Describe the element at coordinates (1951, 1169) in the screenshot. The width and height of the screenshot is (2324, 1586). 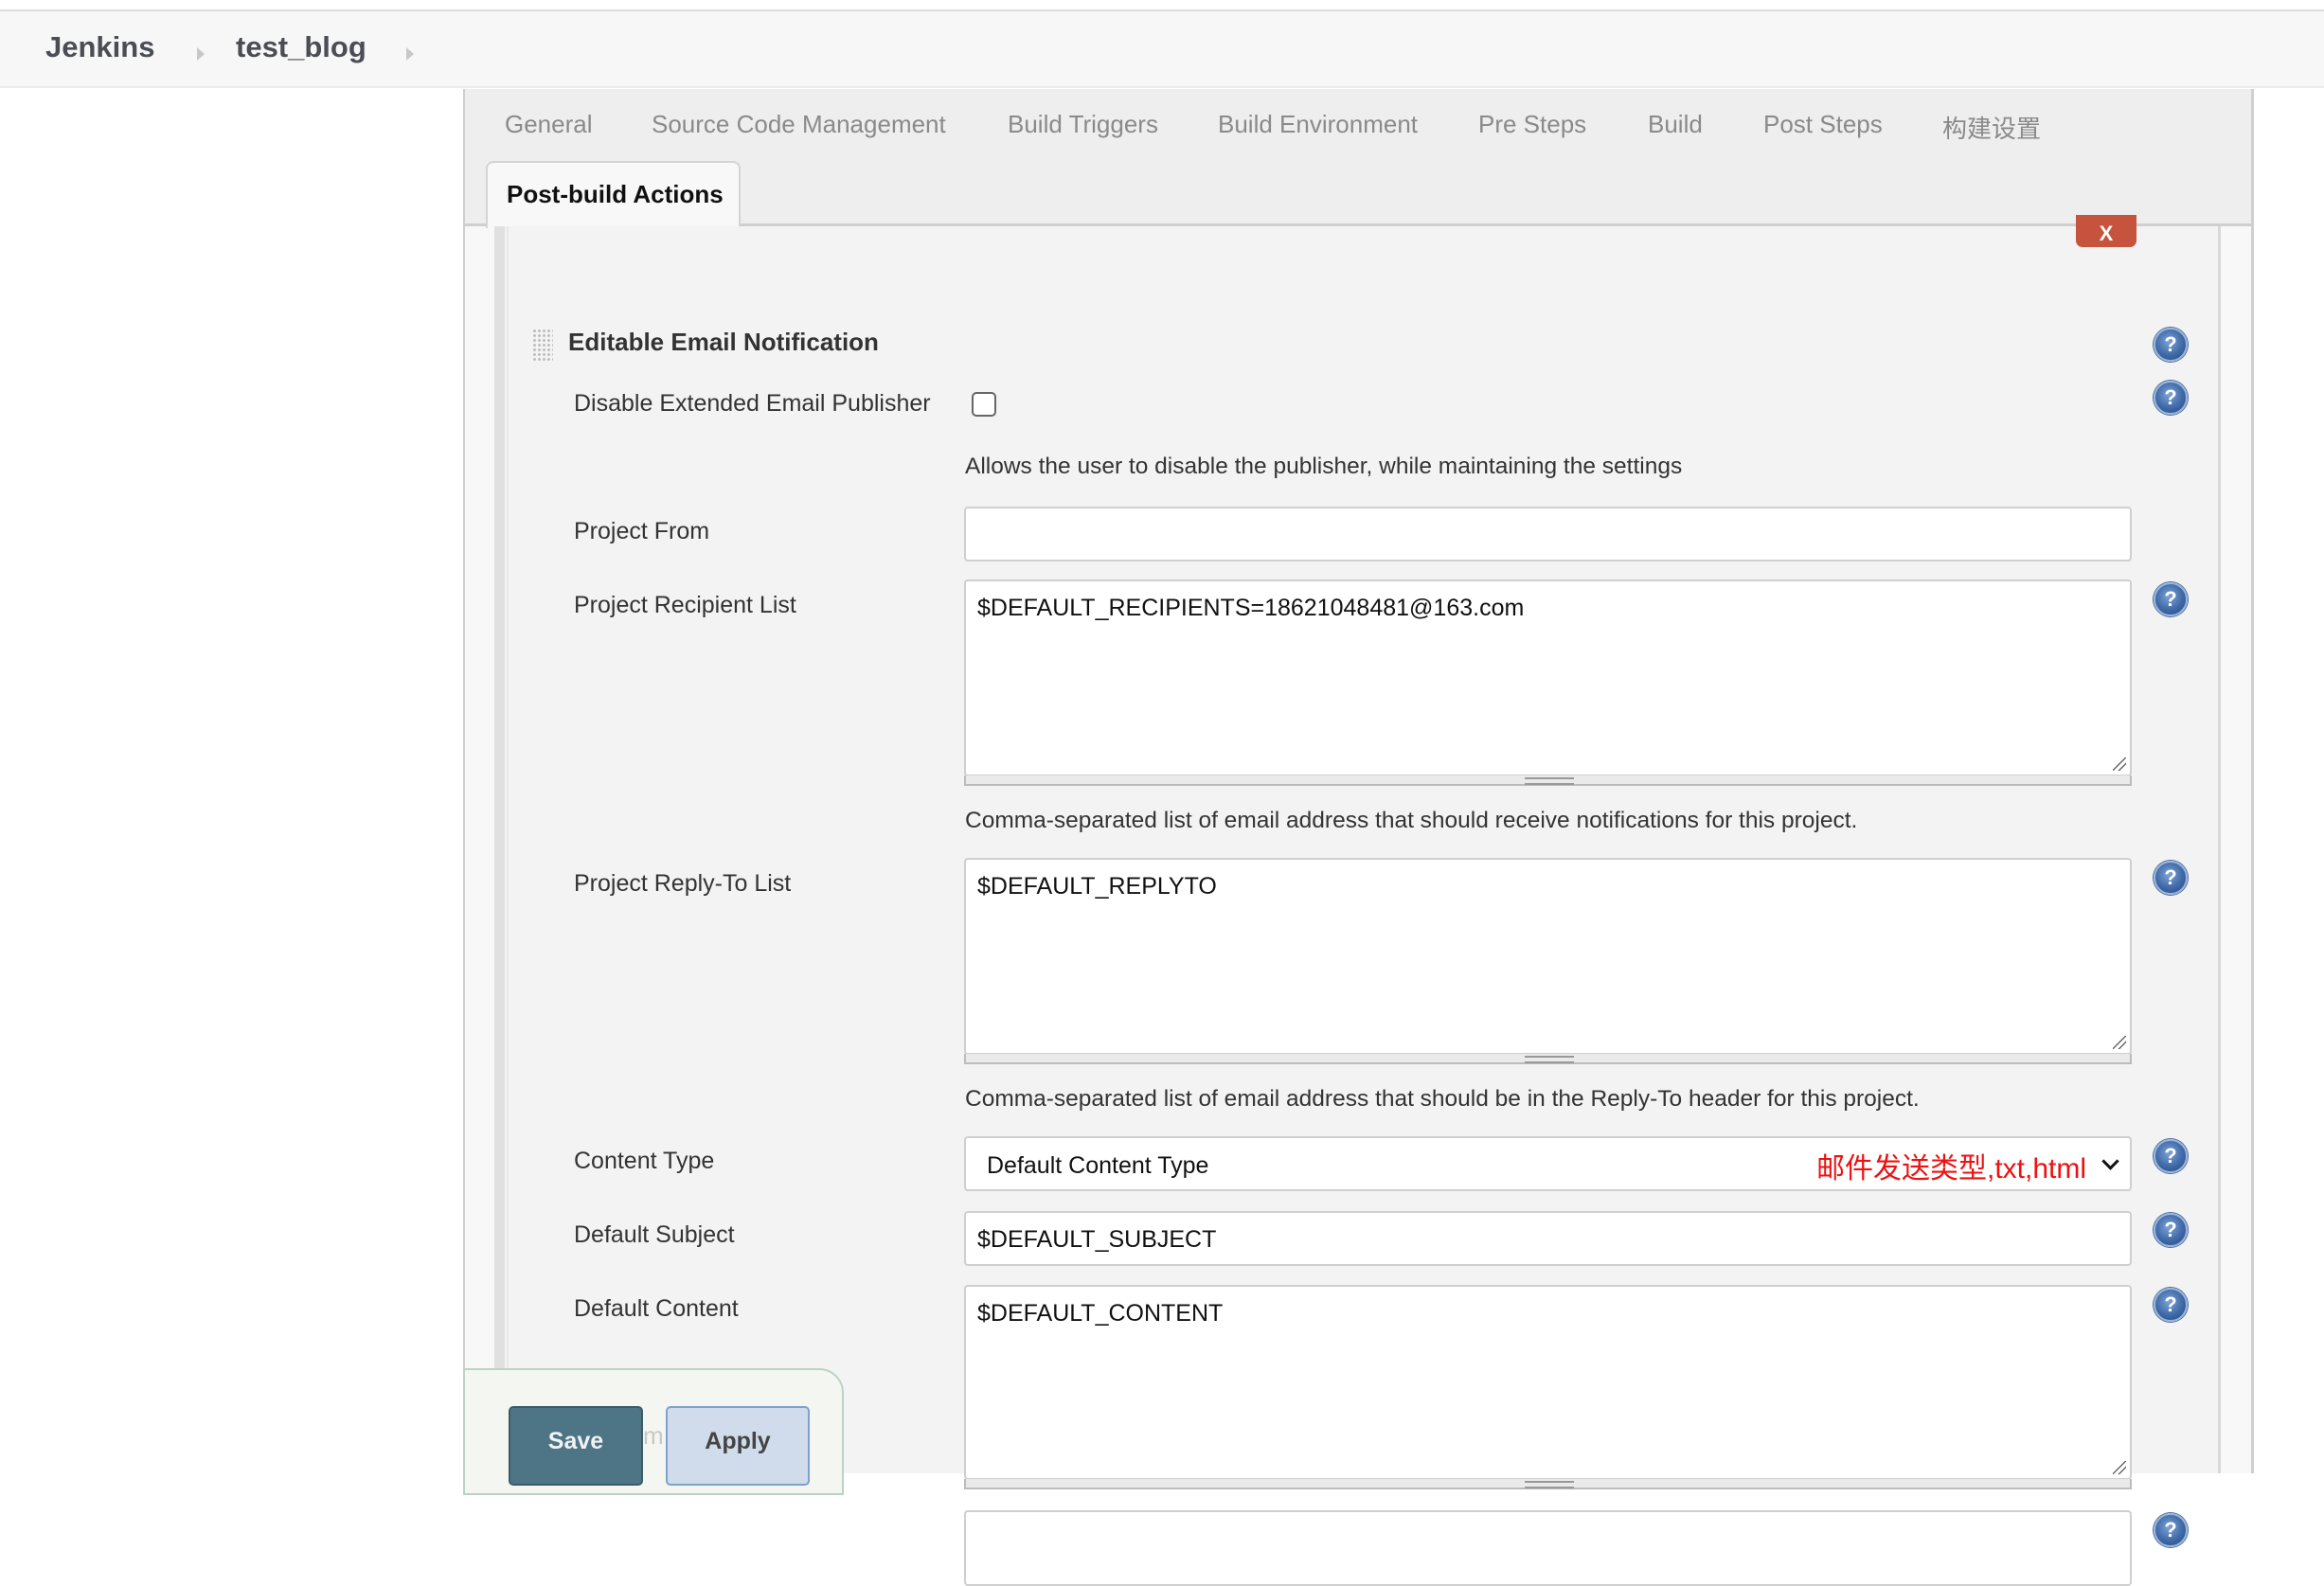
I see `content-type-annotation: 邮件发送类型,txt,html` at that location.